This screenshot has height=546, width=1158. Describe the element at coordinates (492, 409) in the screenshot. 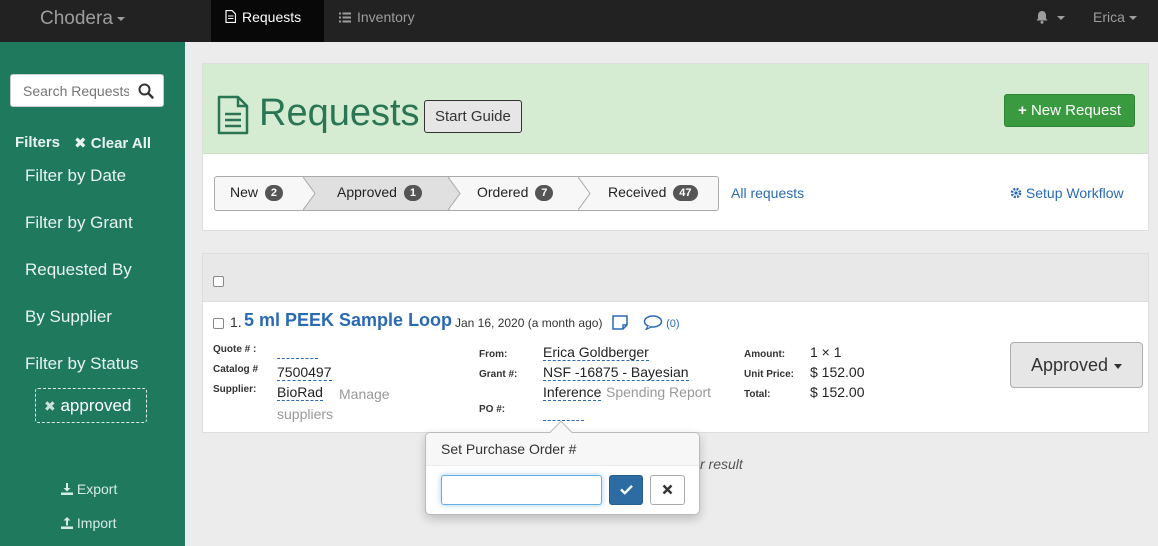

I see `po-label: PO #:` at that location.